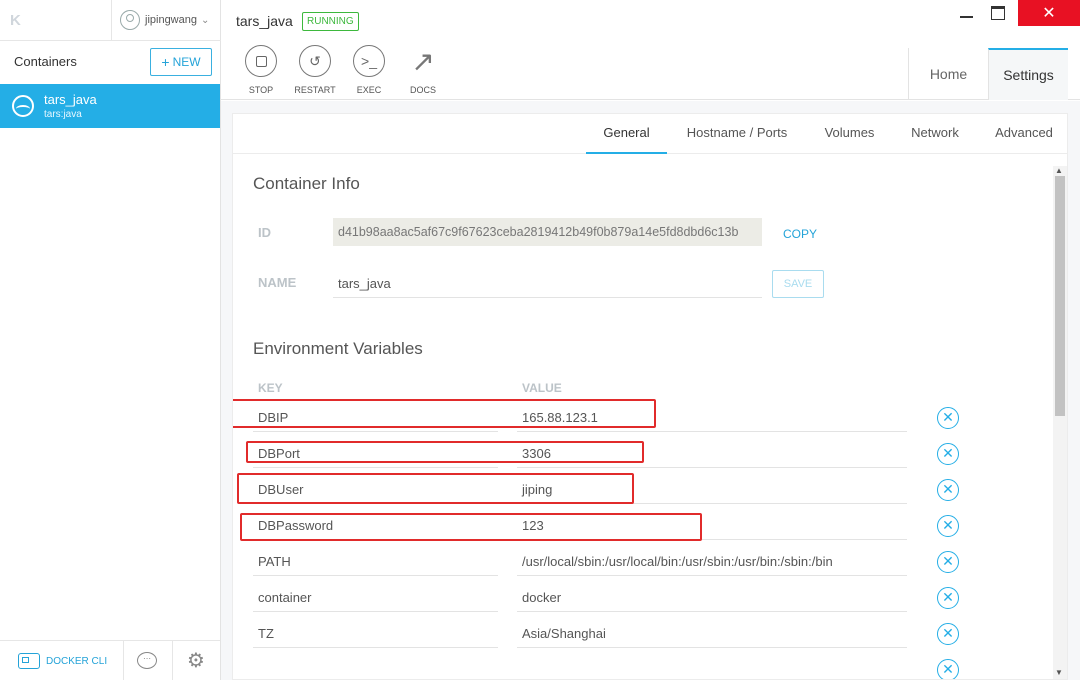 Image resolution: width=1080 pixels, height=680 pixels. What do you see at coordinates (422, 90) in the screenshot?
I see `docs-label: DOCS` at bounding box center [422, 90].